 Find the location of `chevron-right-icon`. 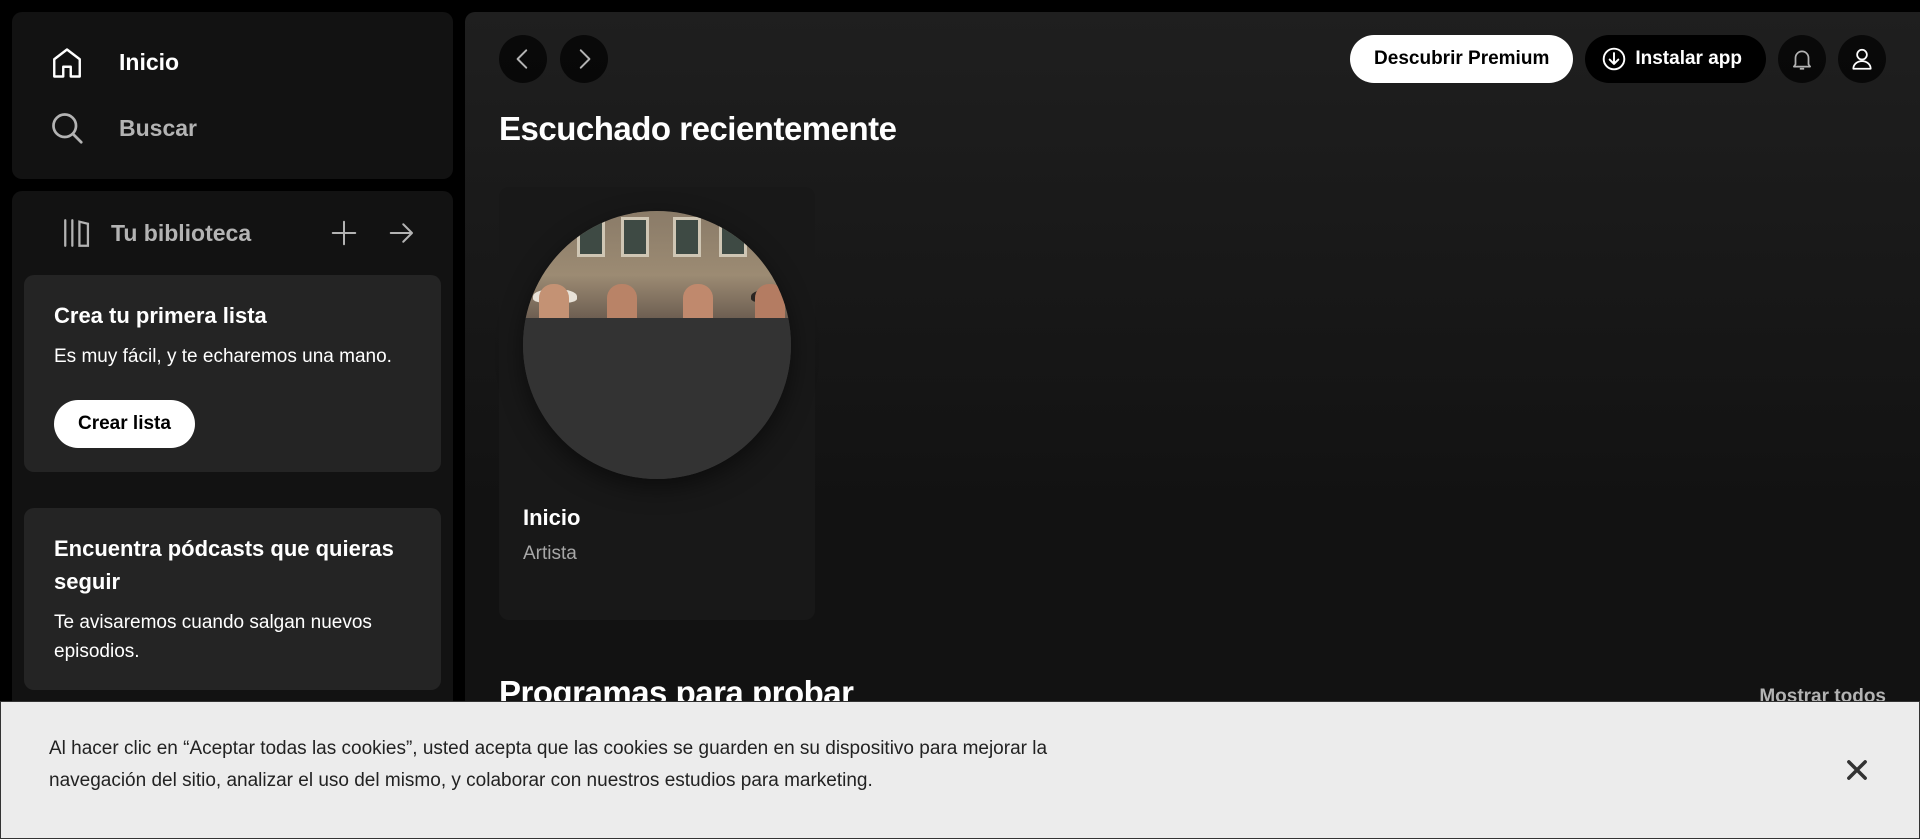

chevron-right-icon is located at coordinates (585, 59).